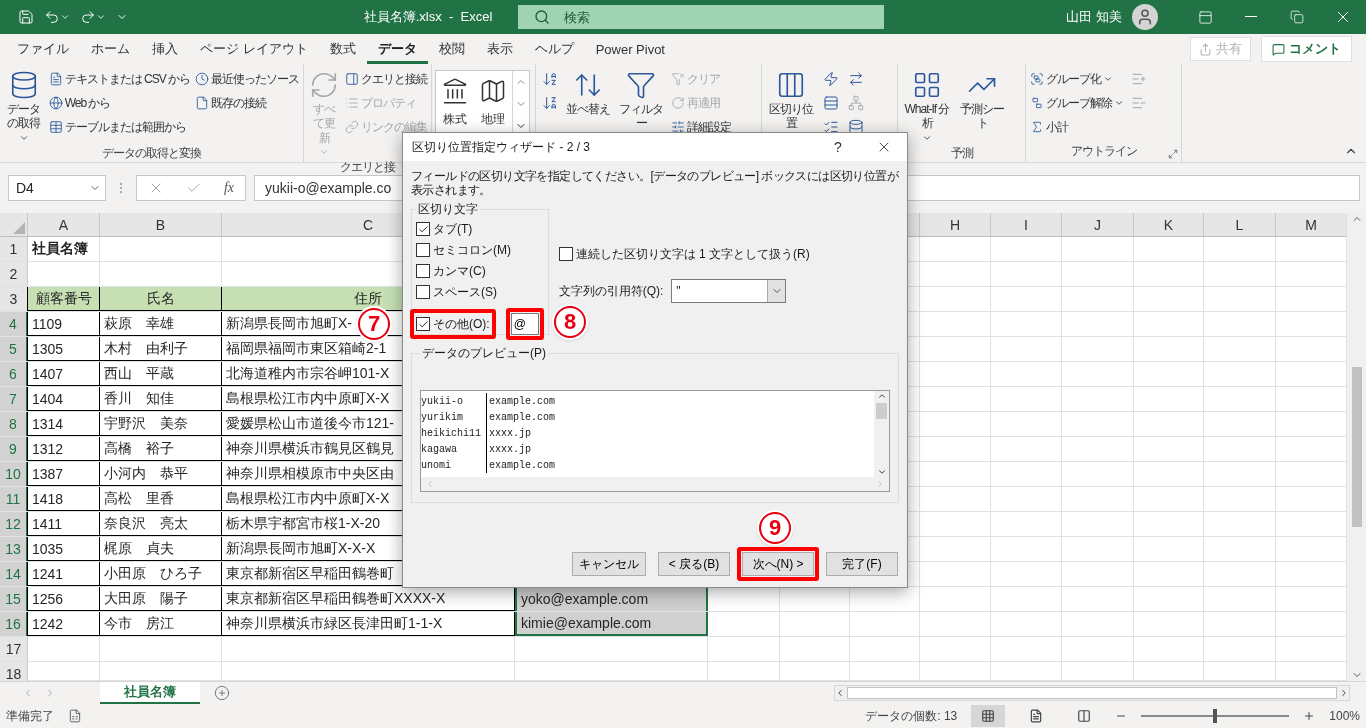  I want to click on count-text: データの個数: 13, so click(911, 716).